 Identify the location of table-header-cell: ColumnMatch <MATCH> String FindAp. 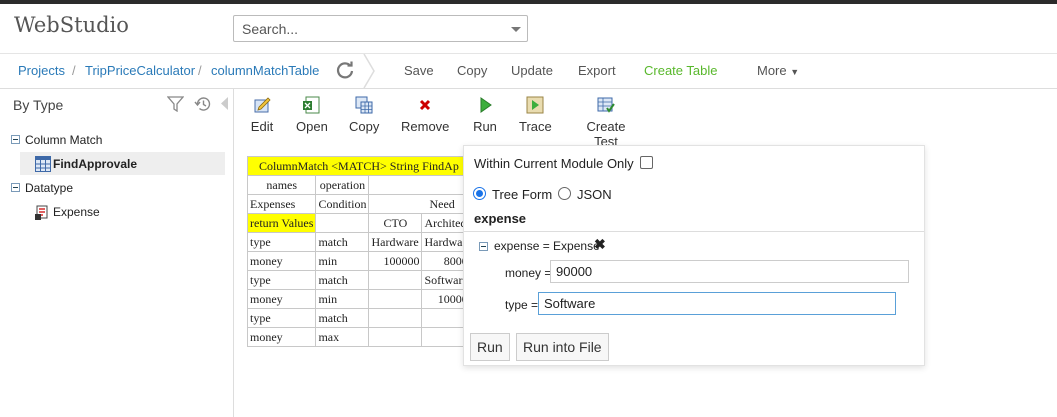
(359, 166).